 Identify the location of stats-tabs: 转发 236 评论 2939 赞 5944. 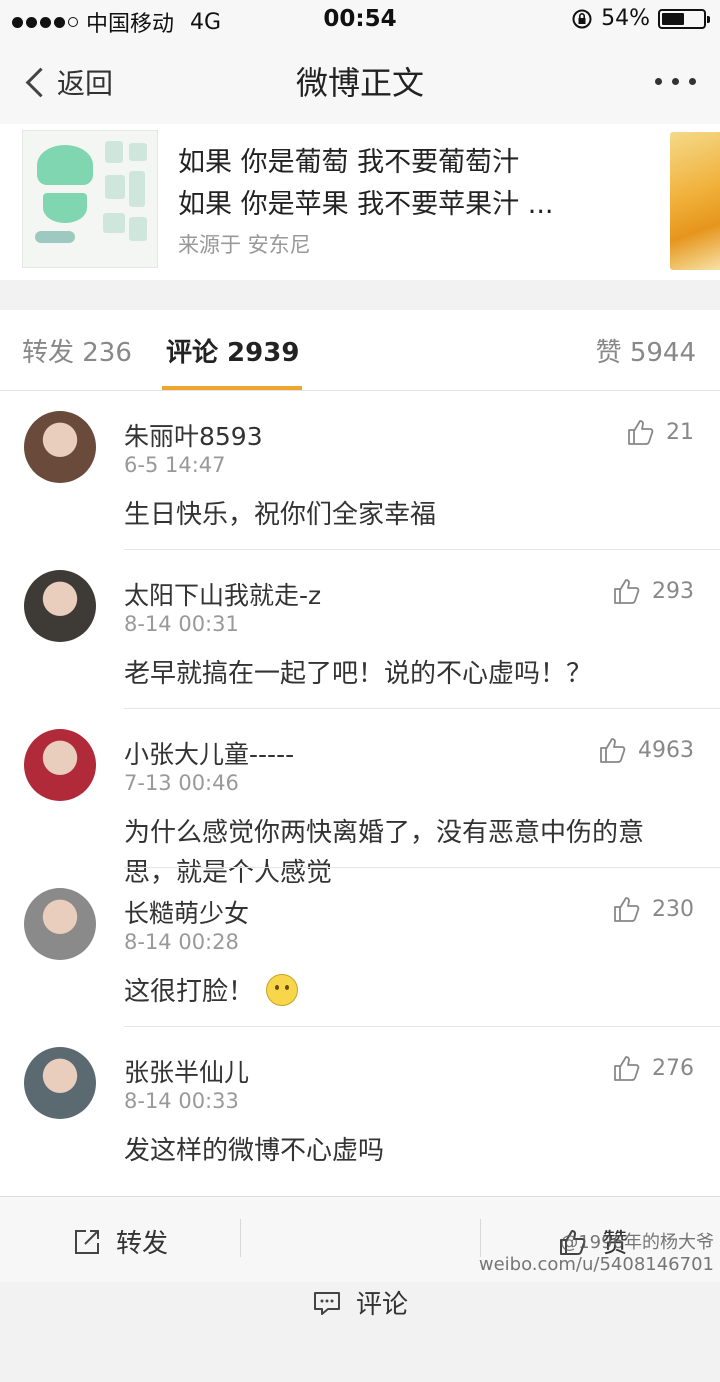
(360, 350).